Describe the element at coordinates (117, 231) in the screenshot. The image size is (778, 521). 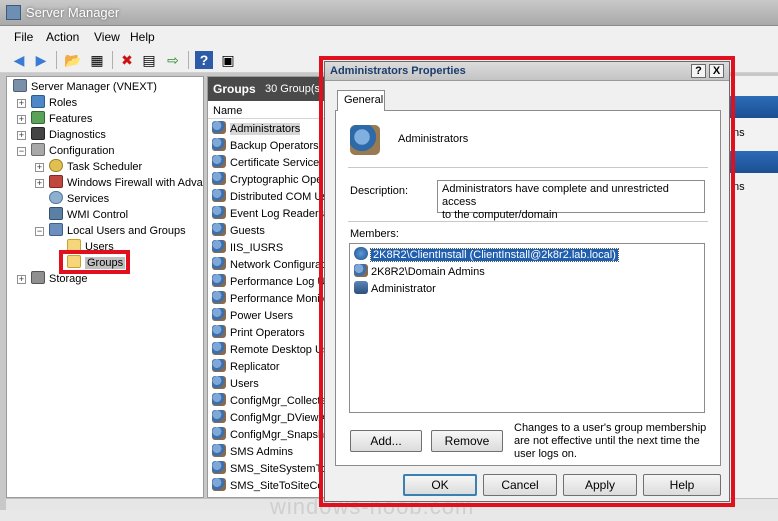
I see `tree-node-local-users-groups: Local Users and Groups` at that location.